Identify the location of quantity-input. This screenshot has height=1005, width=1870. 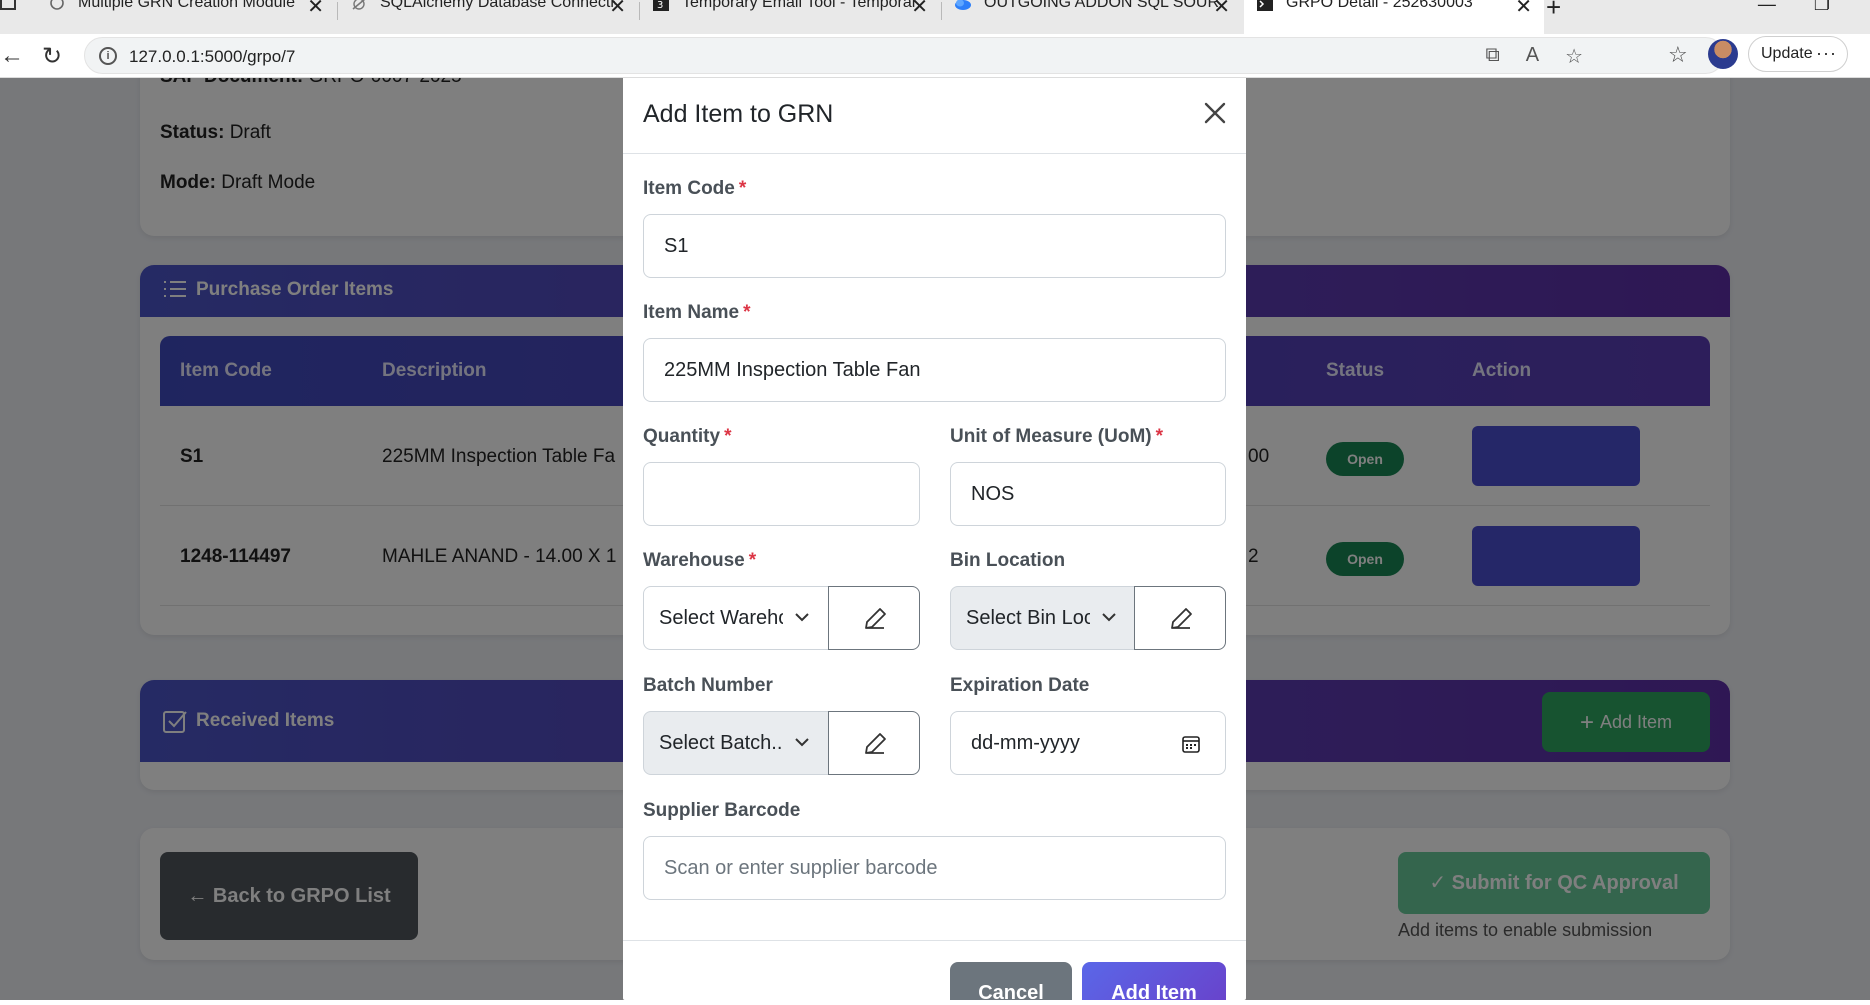
(781, 494).